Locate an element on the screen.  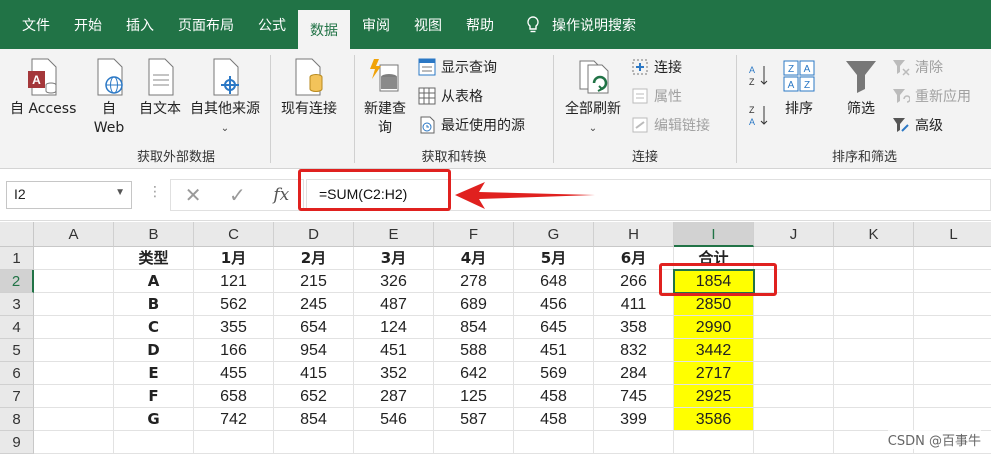
cell-b4: C is located at coordinates (154, 327).